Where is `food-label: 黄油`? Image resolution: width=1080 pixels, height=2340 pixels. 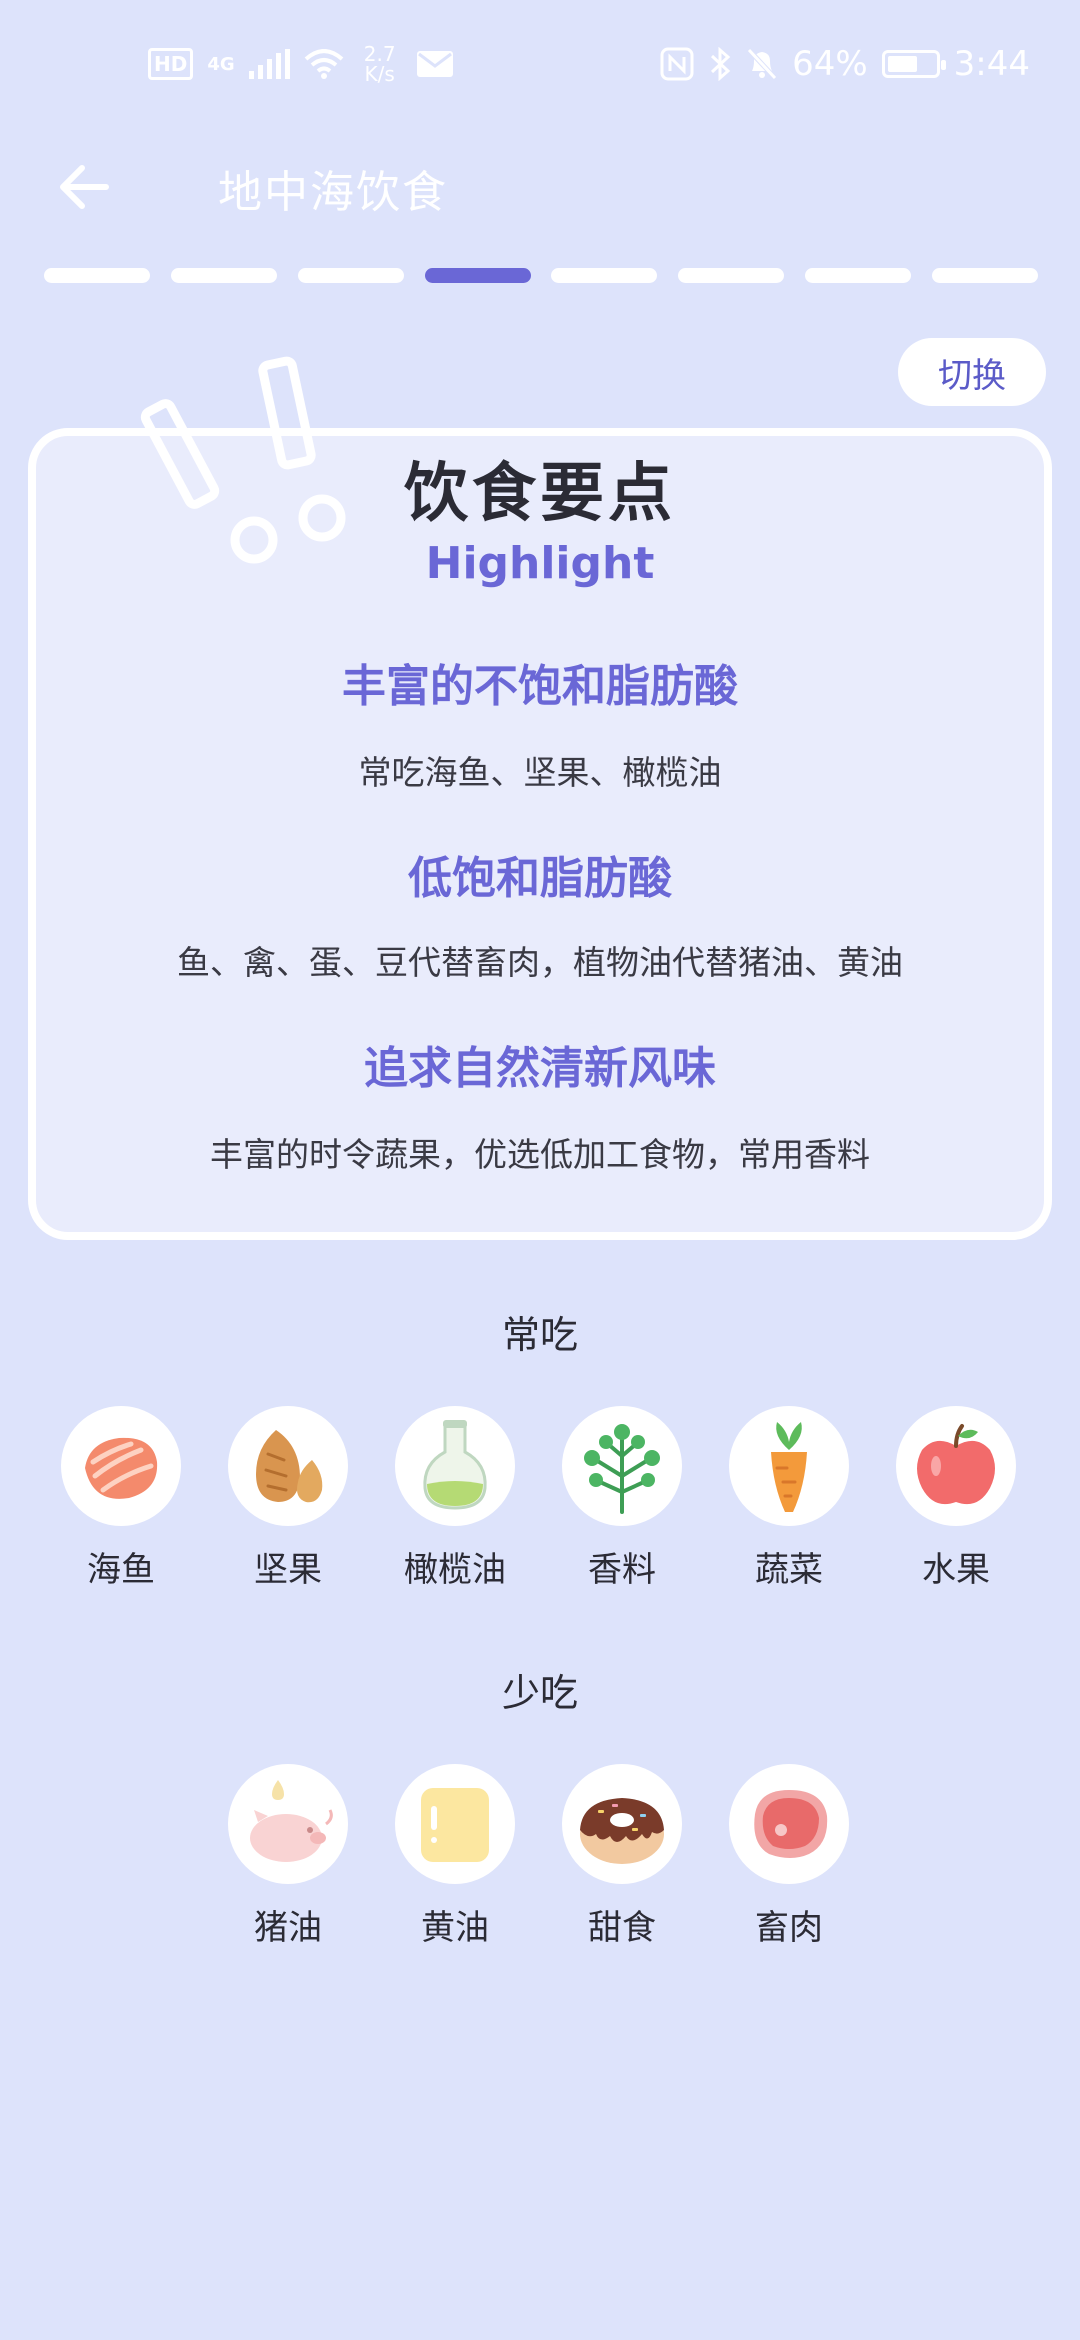 food-label: 黄油 is located at coordinates (455, 1928).